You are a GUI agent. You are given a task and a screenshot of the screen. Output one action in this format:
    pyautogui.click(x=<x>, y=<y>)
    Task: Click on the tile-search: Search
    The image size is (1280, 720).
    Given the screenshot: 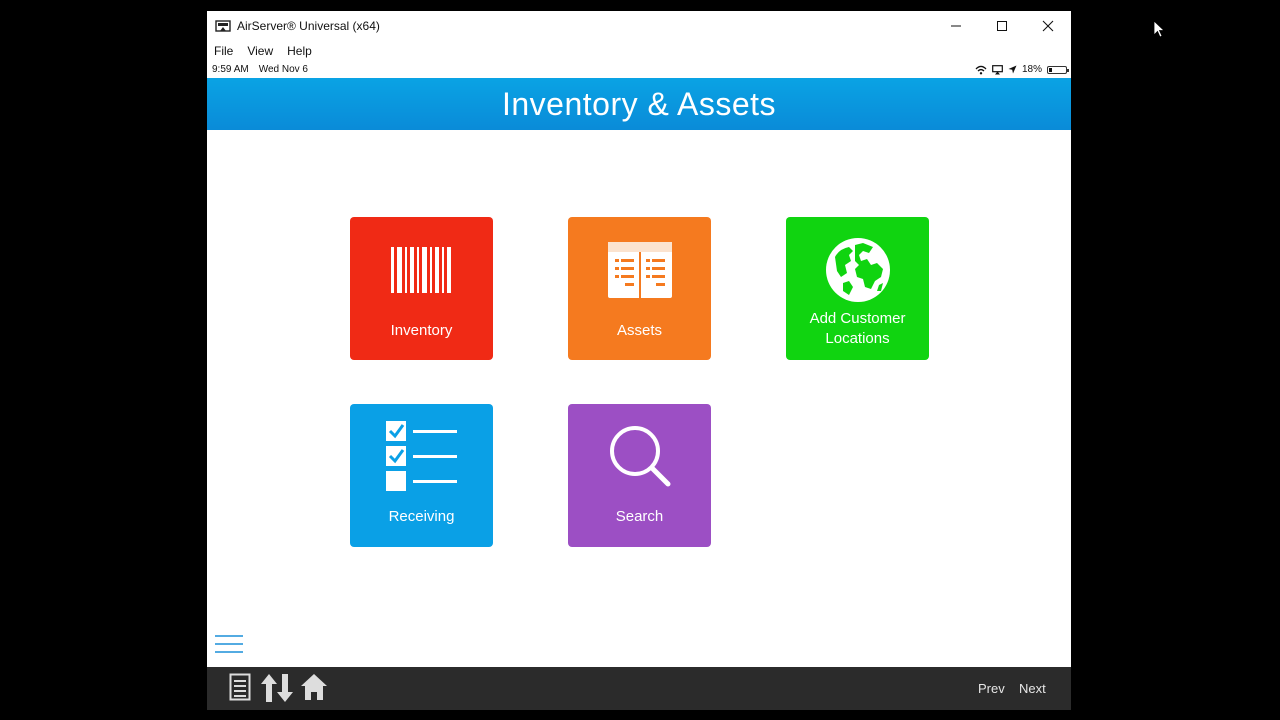 What is the action you would take?
    pyautogui.click(x=639, y=475)
    